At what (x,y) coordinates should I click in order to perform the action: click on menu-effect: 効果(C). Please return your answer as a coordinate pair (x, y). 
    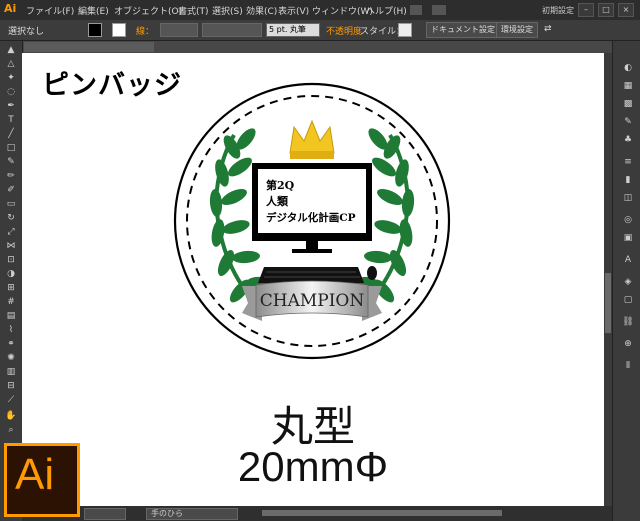
    Looking at the image, I should click on (261, 10).